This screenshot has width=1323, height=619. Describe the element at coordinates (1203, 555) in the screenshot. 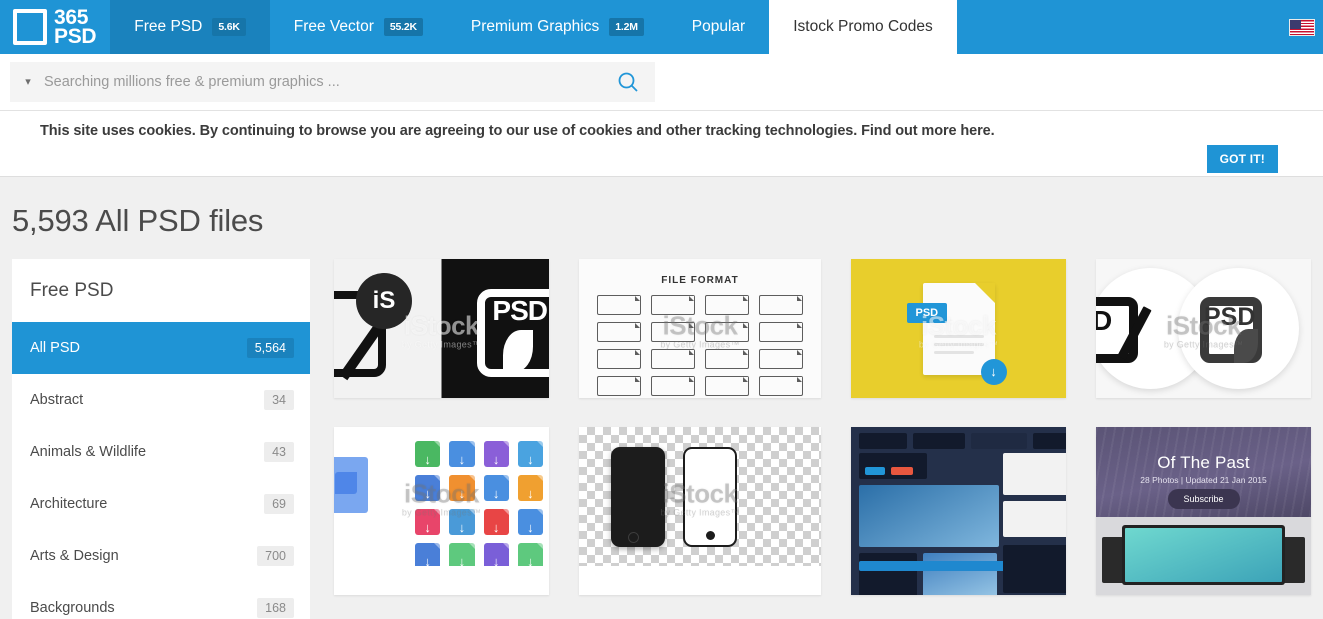

I see `monitor-shape` at that location.